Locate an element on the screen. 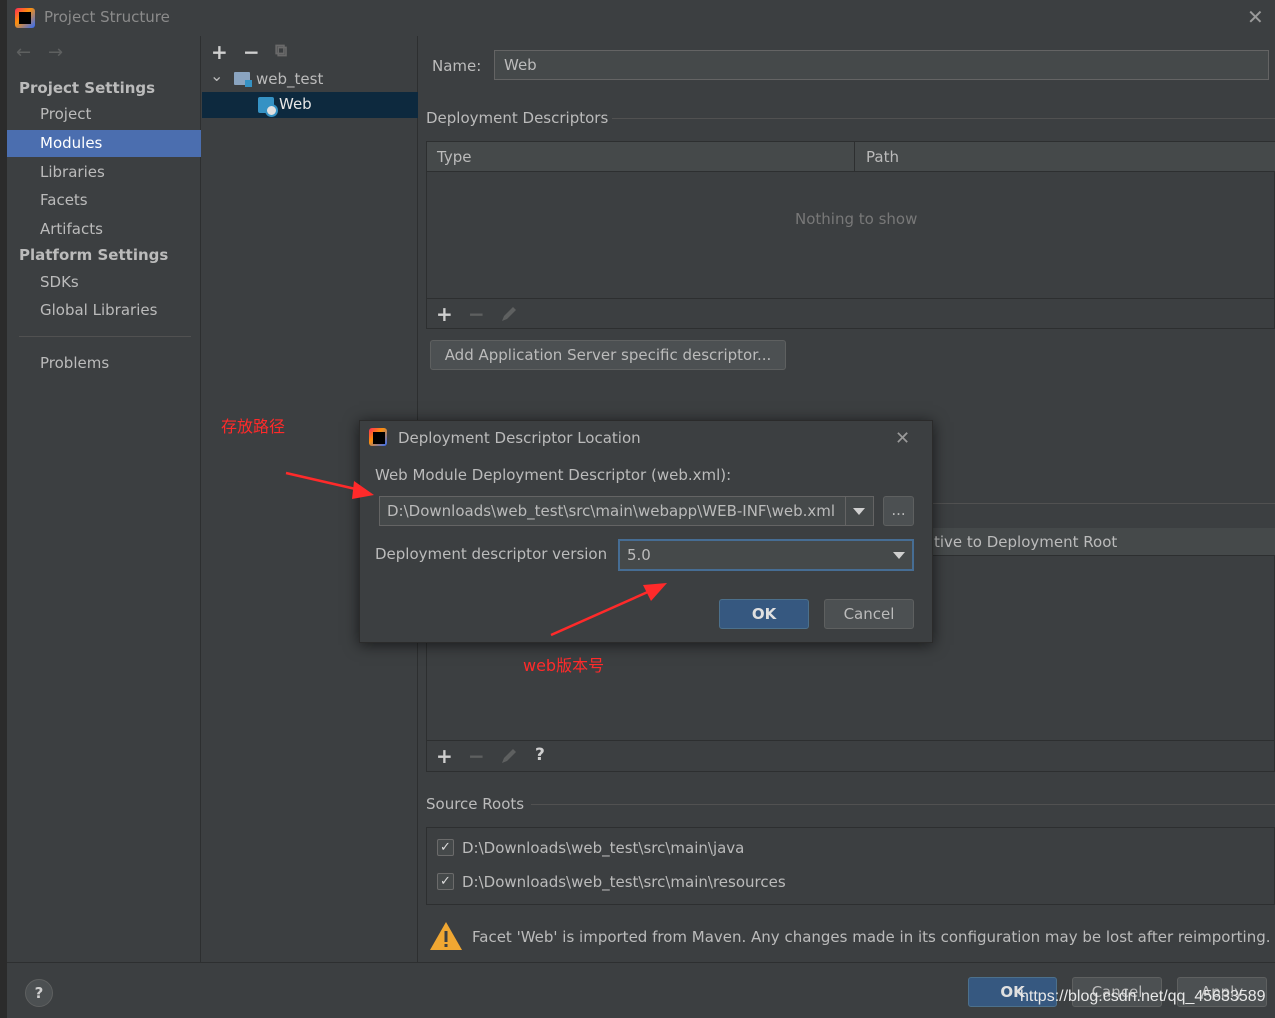  annotation-version-note: web版本号 is located at coordinates (564, 665).